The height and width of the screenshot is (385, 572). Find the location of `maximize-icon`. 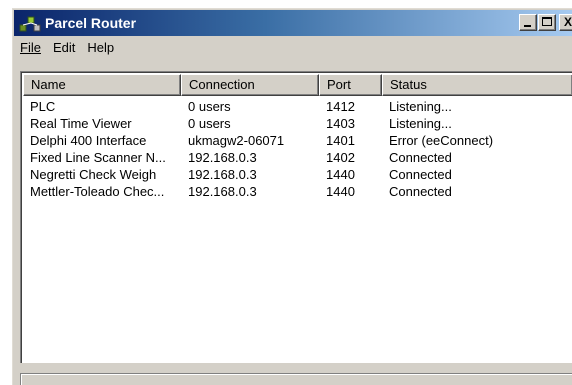

maximize-icon is located at coordinates (547, 21).